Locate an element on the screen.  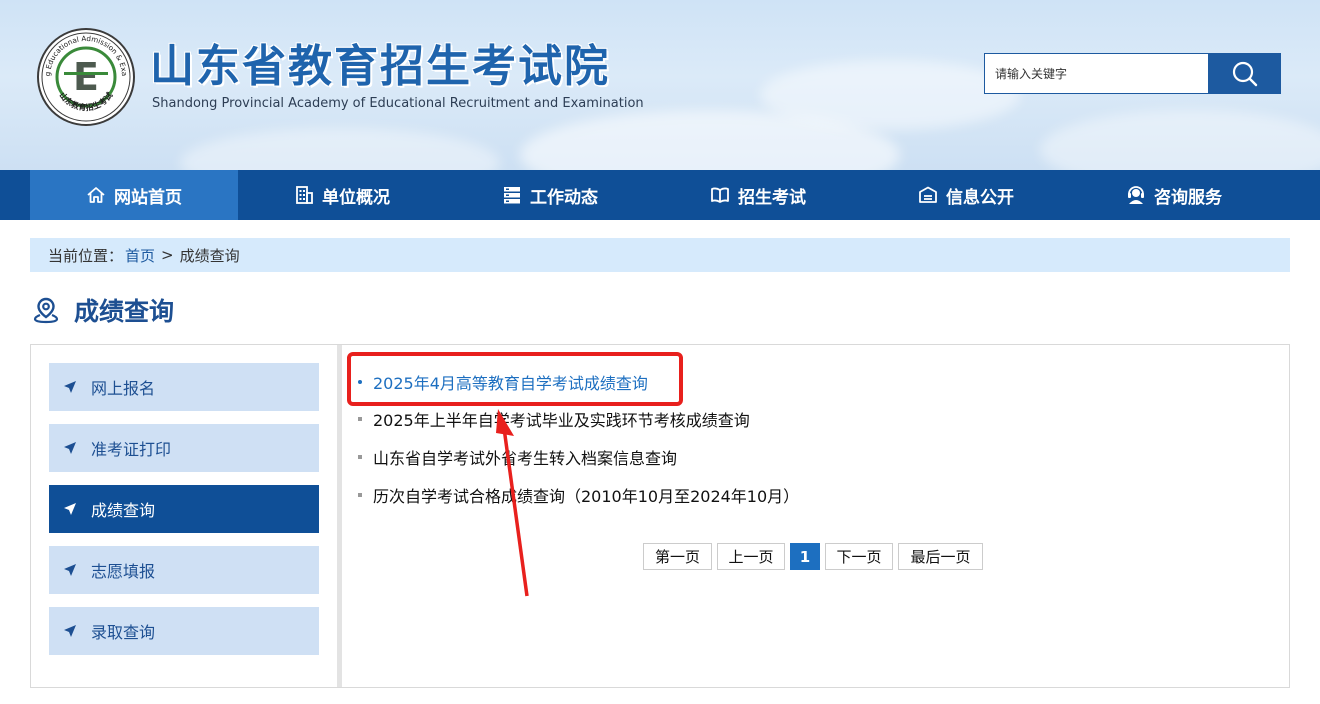
nav-item-disclosure: 信息公开 is located at coordinates (966, 195).